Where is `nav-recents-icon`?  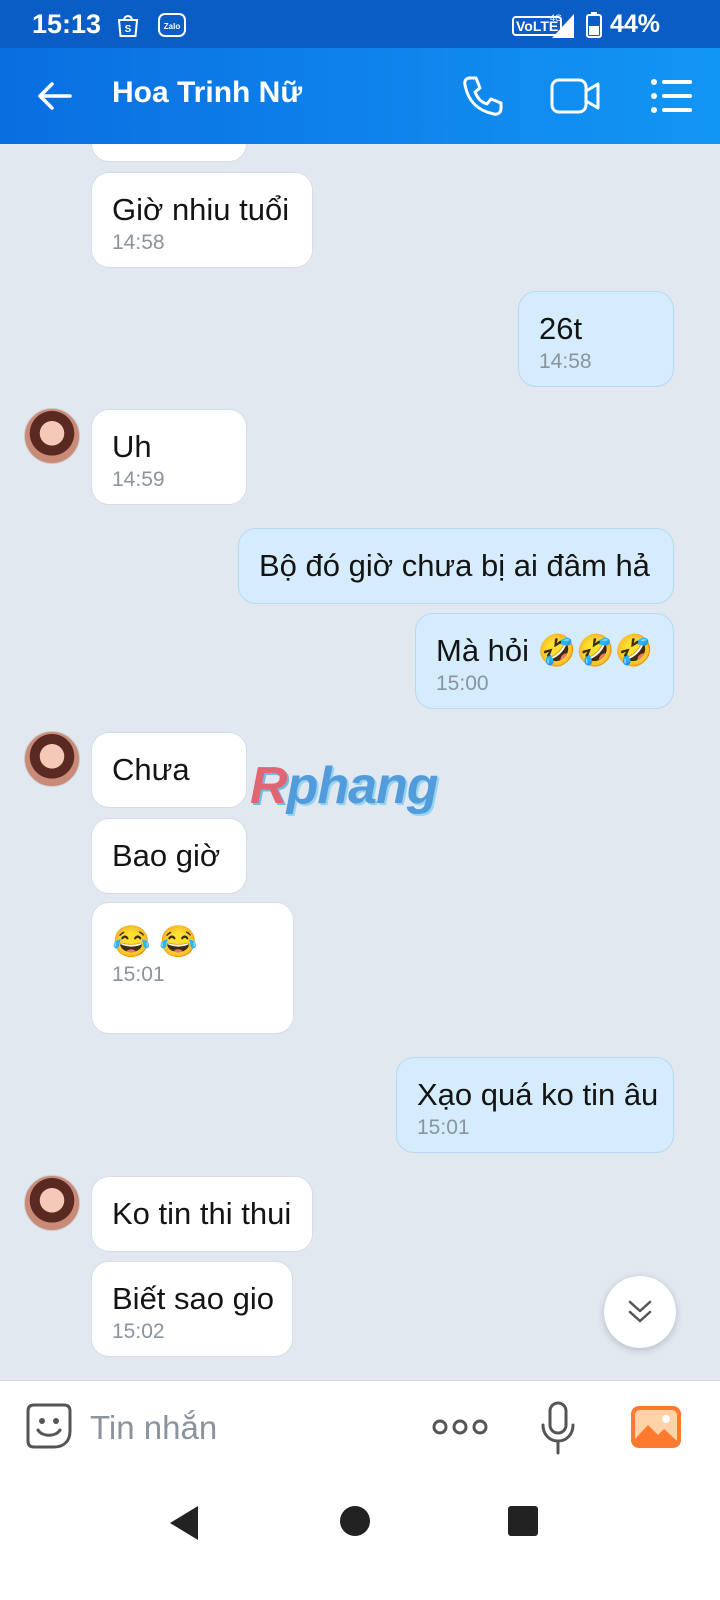 nav-recents-icon is located at coordinates (523, 1521).